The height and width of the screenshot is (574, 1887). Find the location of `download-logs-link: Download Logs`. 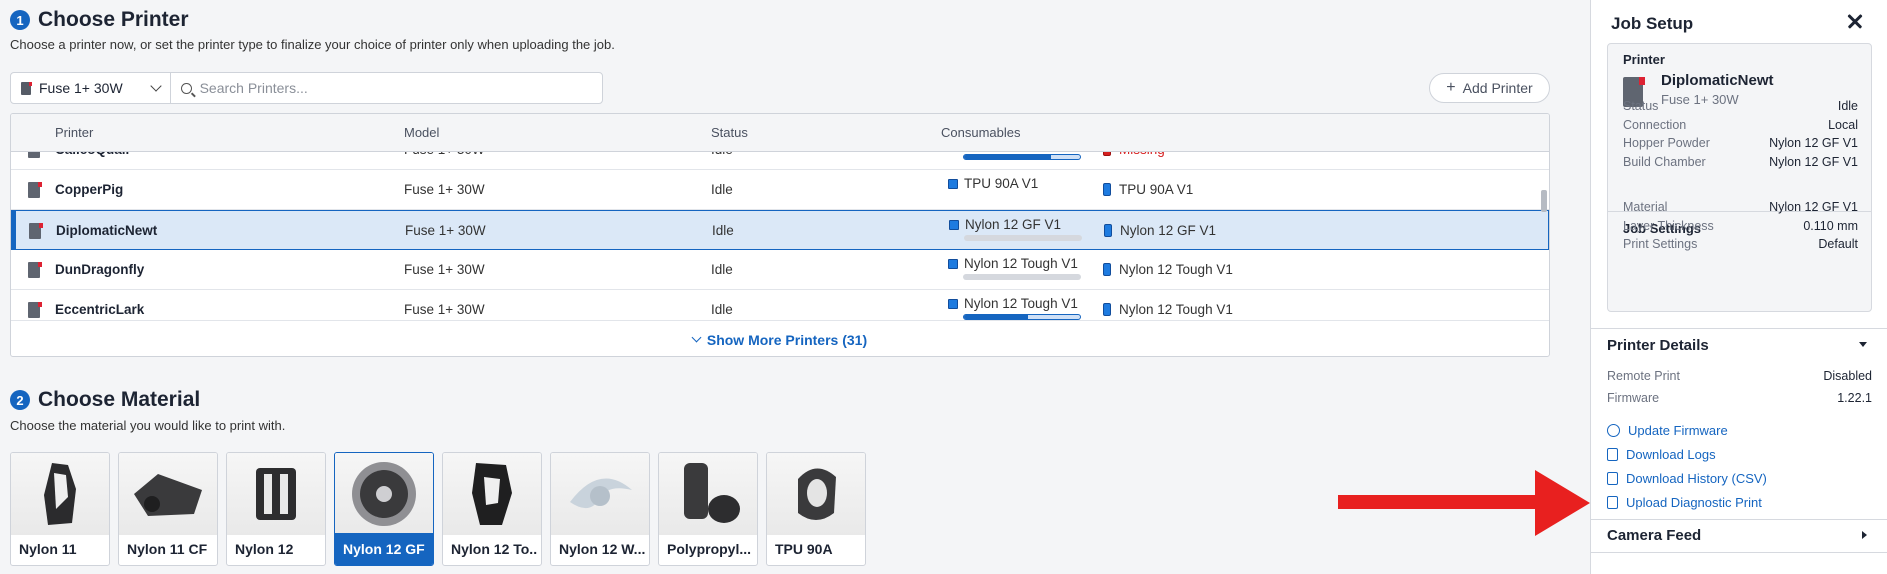

download-logs-link: Download Logs is located at coordinates (1661, 454).